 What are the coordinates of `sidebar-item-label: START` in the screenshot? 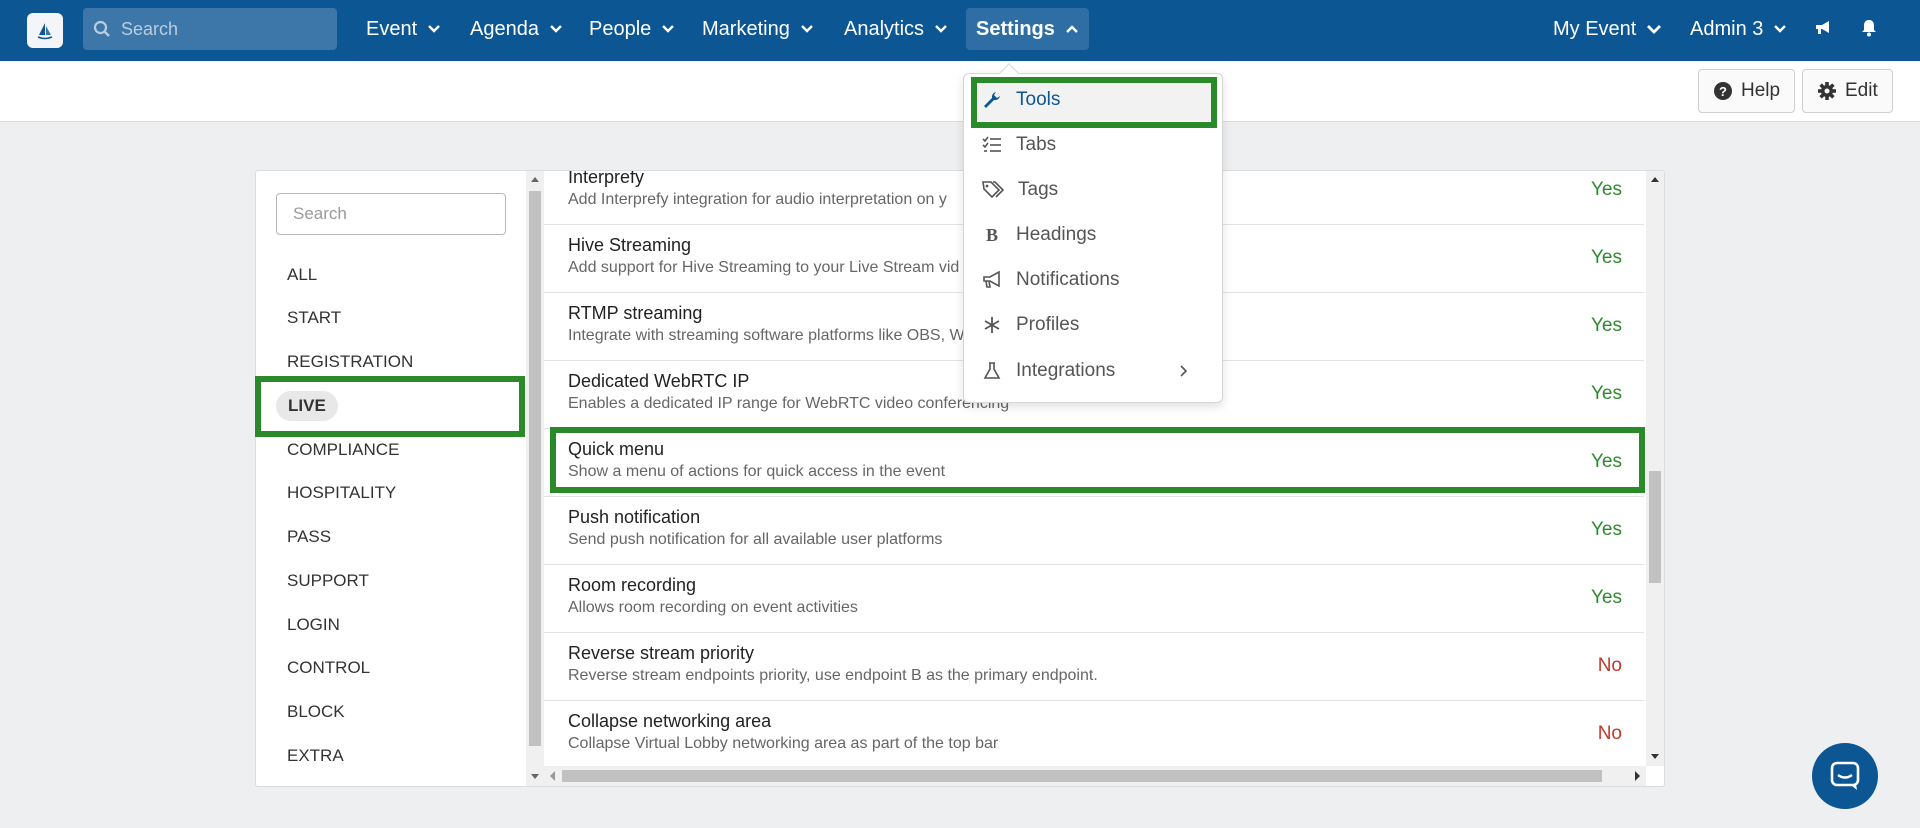 It's located at (314, 317).